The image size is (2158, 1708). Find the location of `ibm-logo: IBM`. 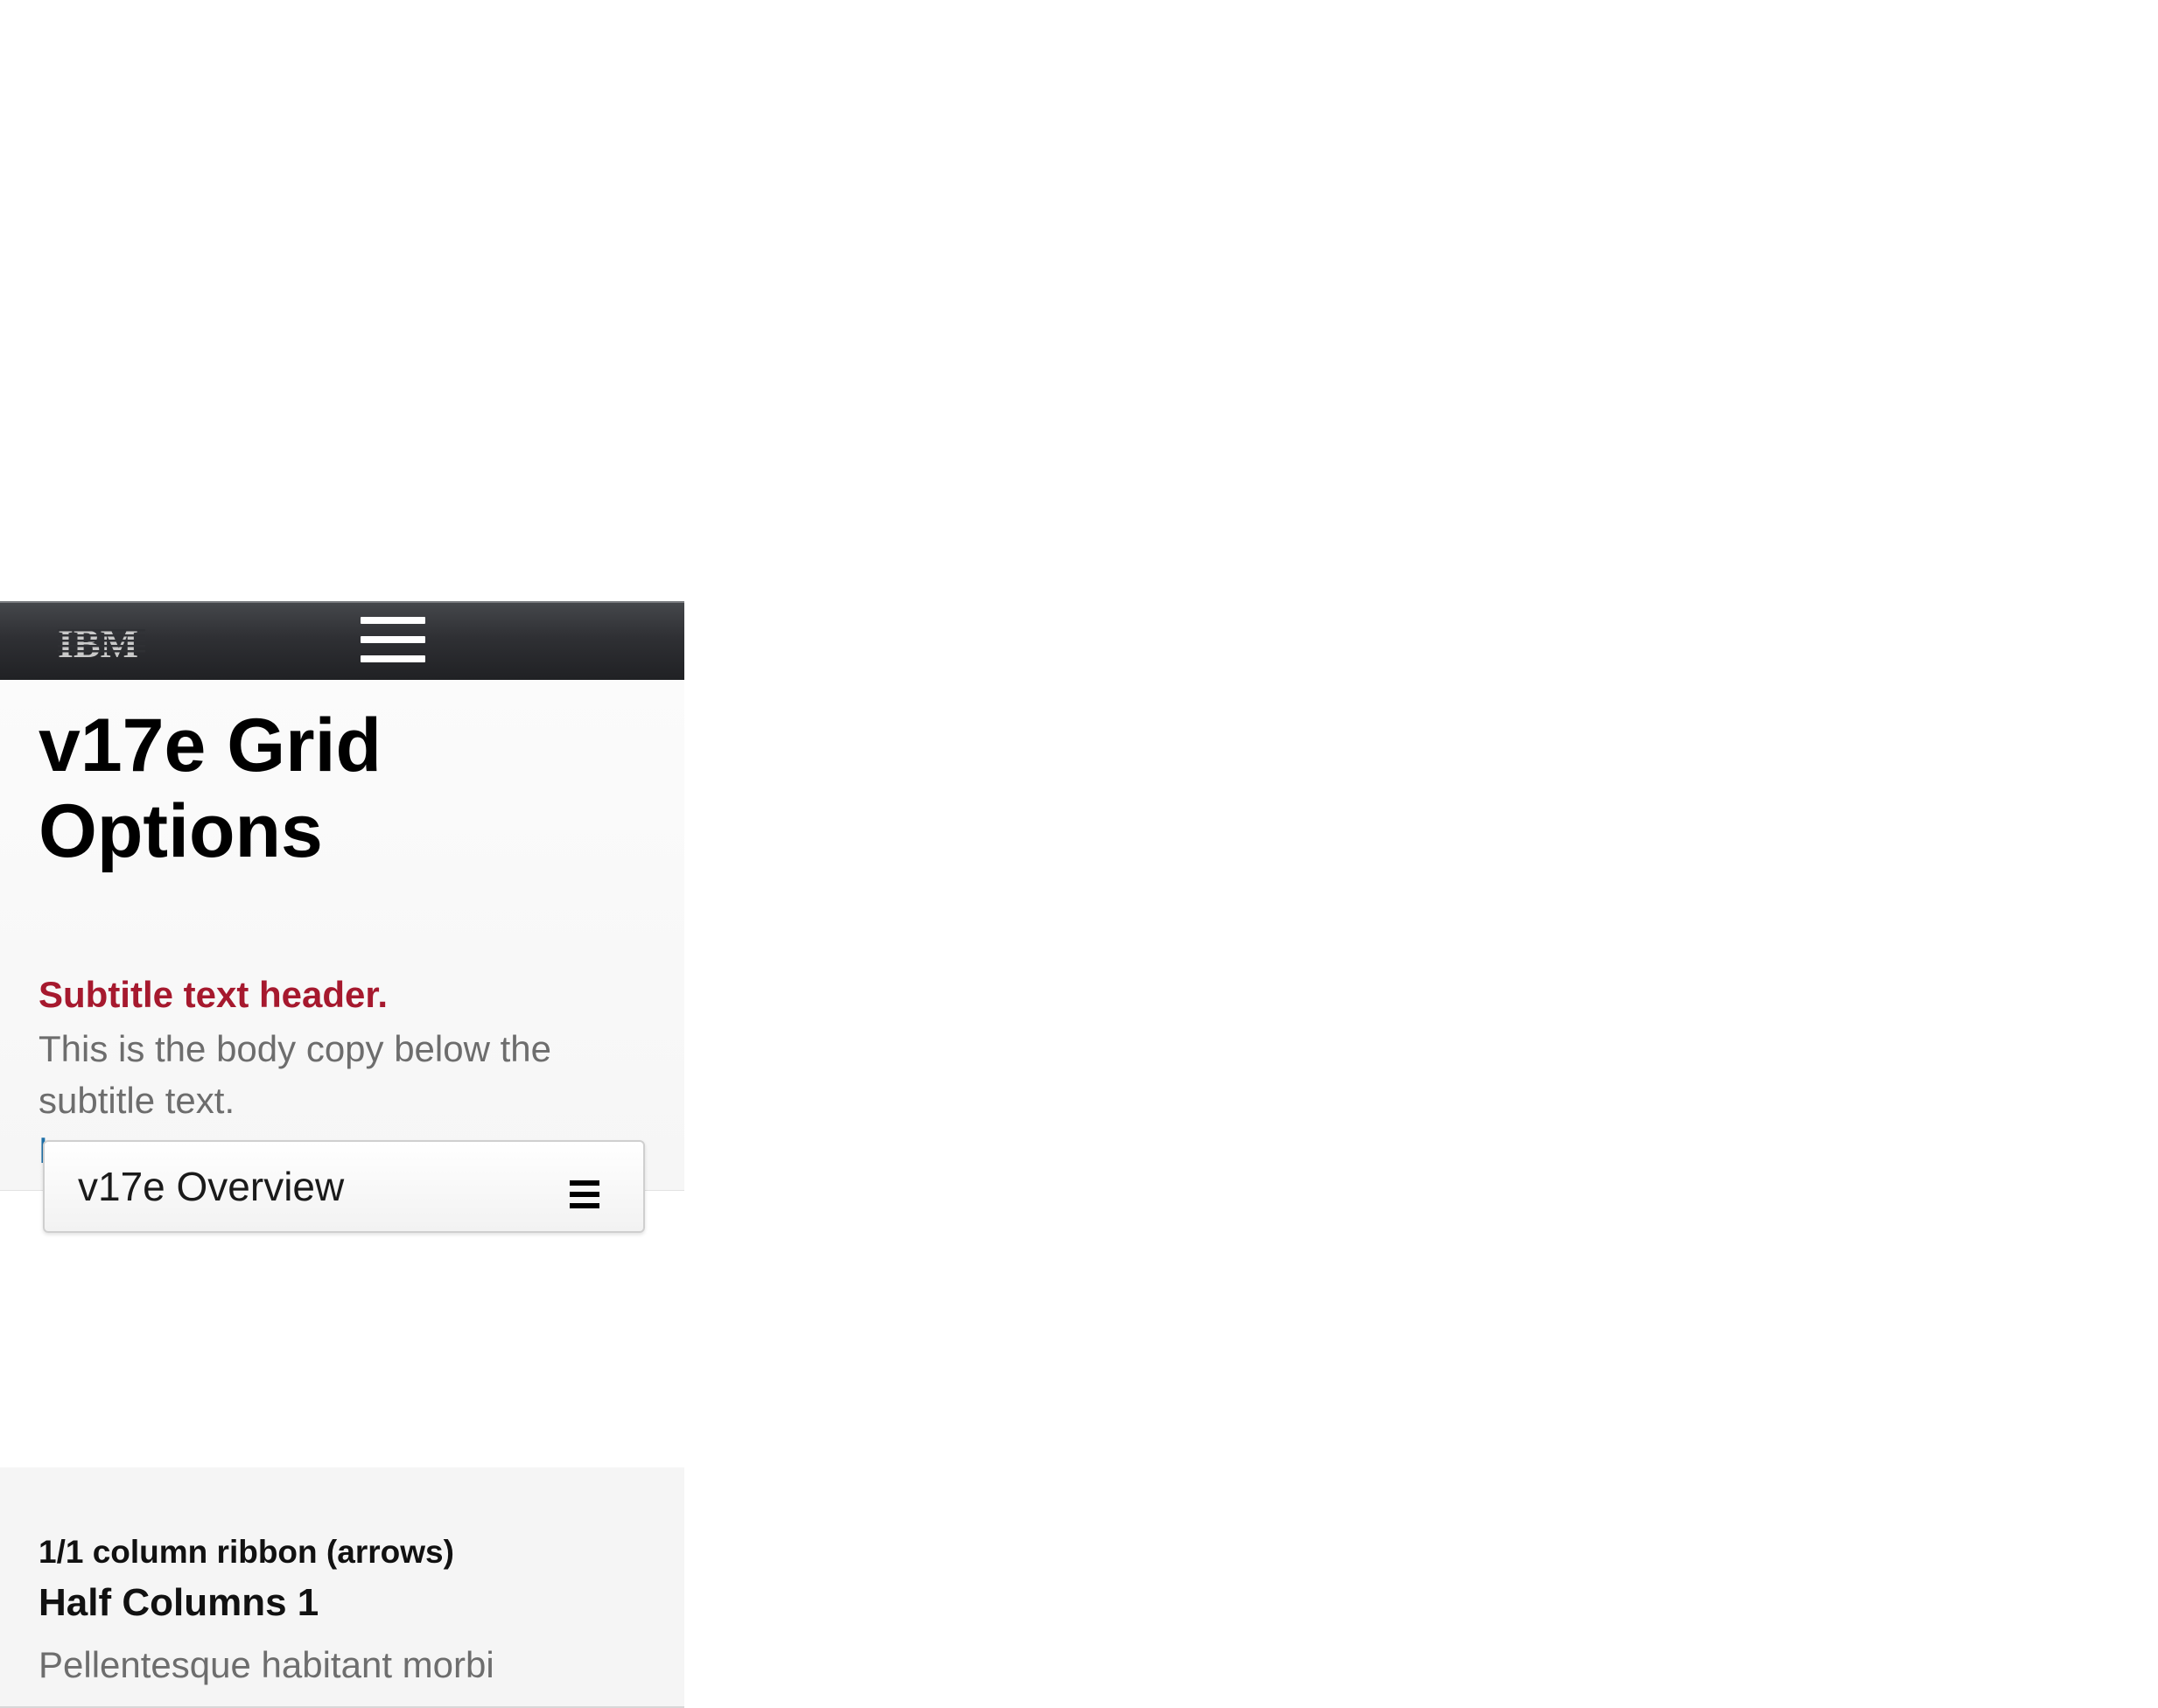

ibm-logo: IBM is located at coordinates (101, 642).